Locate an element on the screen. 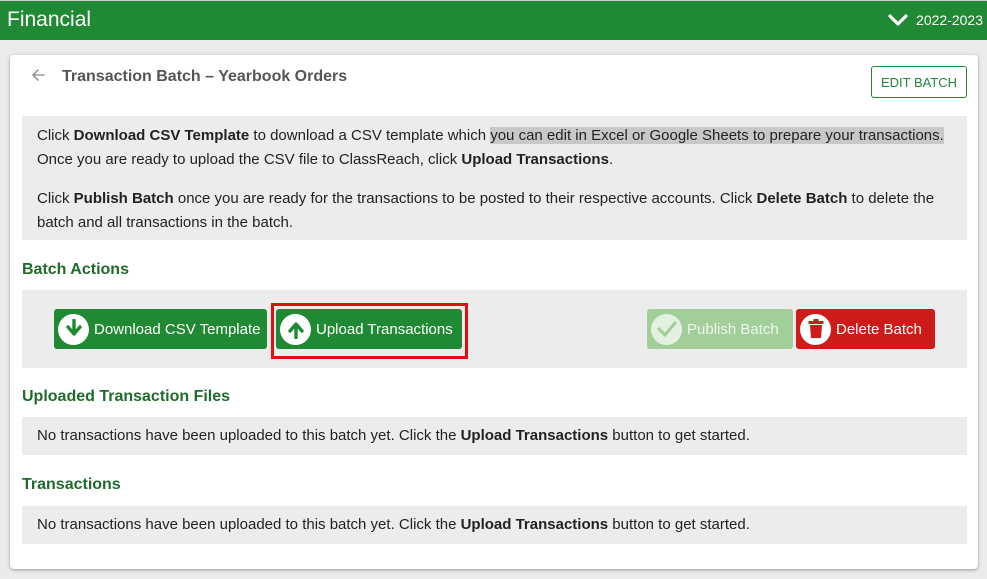 The height and width of the screenshot is (579, 987). upload-transactions-button: Upload Transactions is located at coordinates (369, 329).